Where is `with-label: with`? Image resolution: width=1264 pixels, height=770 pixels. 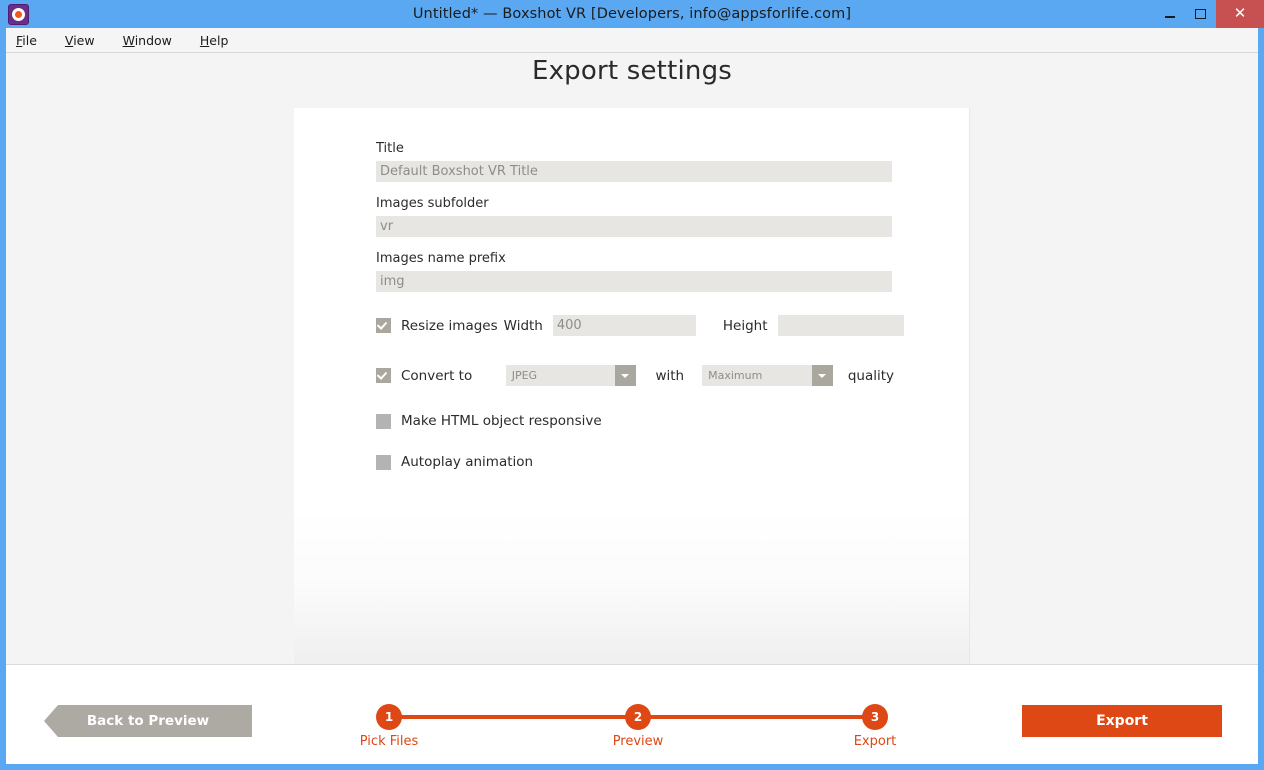
with-label: with is located at coordinates (670, 375).